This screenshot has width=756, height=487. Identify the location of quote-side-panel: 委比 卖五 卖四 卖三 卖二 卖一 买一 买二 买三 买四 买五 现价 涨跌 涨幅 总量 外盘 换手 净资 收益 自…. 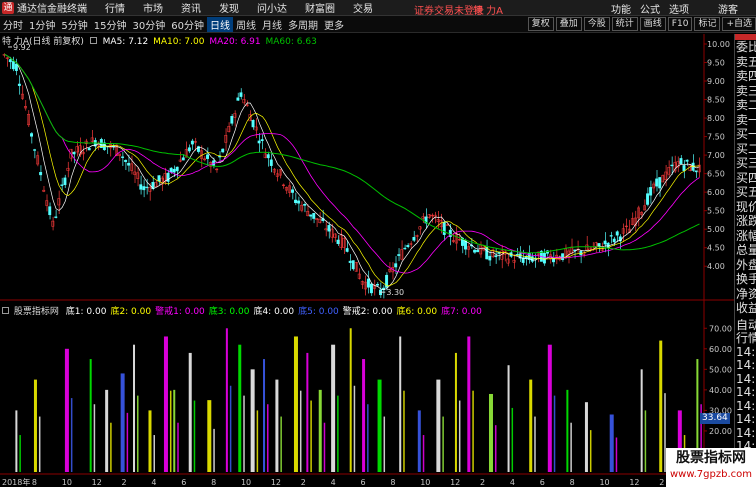
(745, 260).